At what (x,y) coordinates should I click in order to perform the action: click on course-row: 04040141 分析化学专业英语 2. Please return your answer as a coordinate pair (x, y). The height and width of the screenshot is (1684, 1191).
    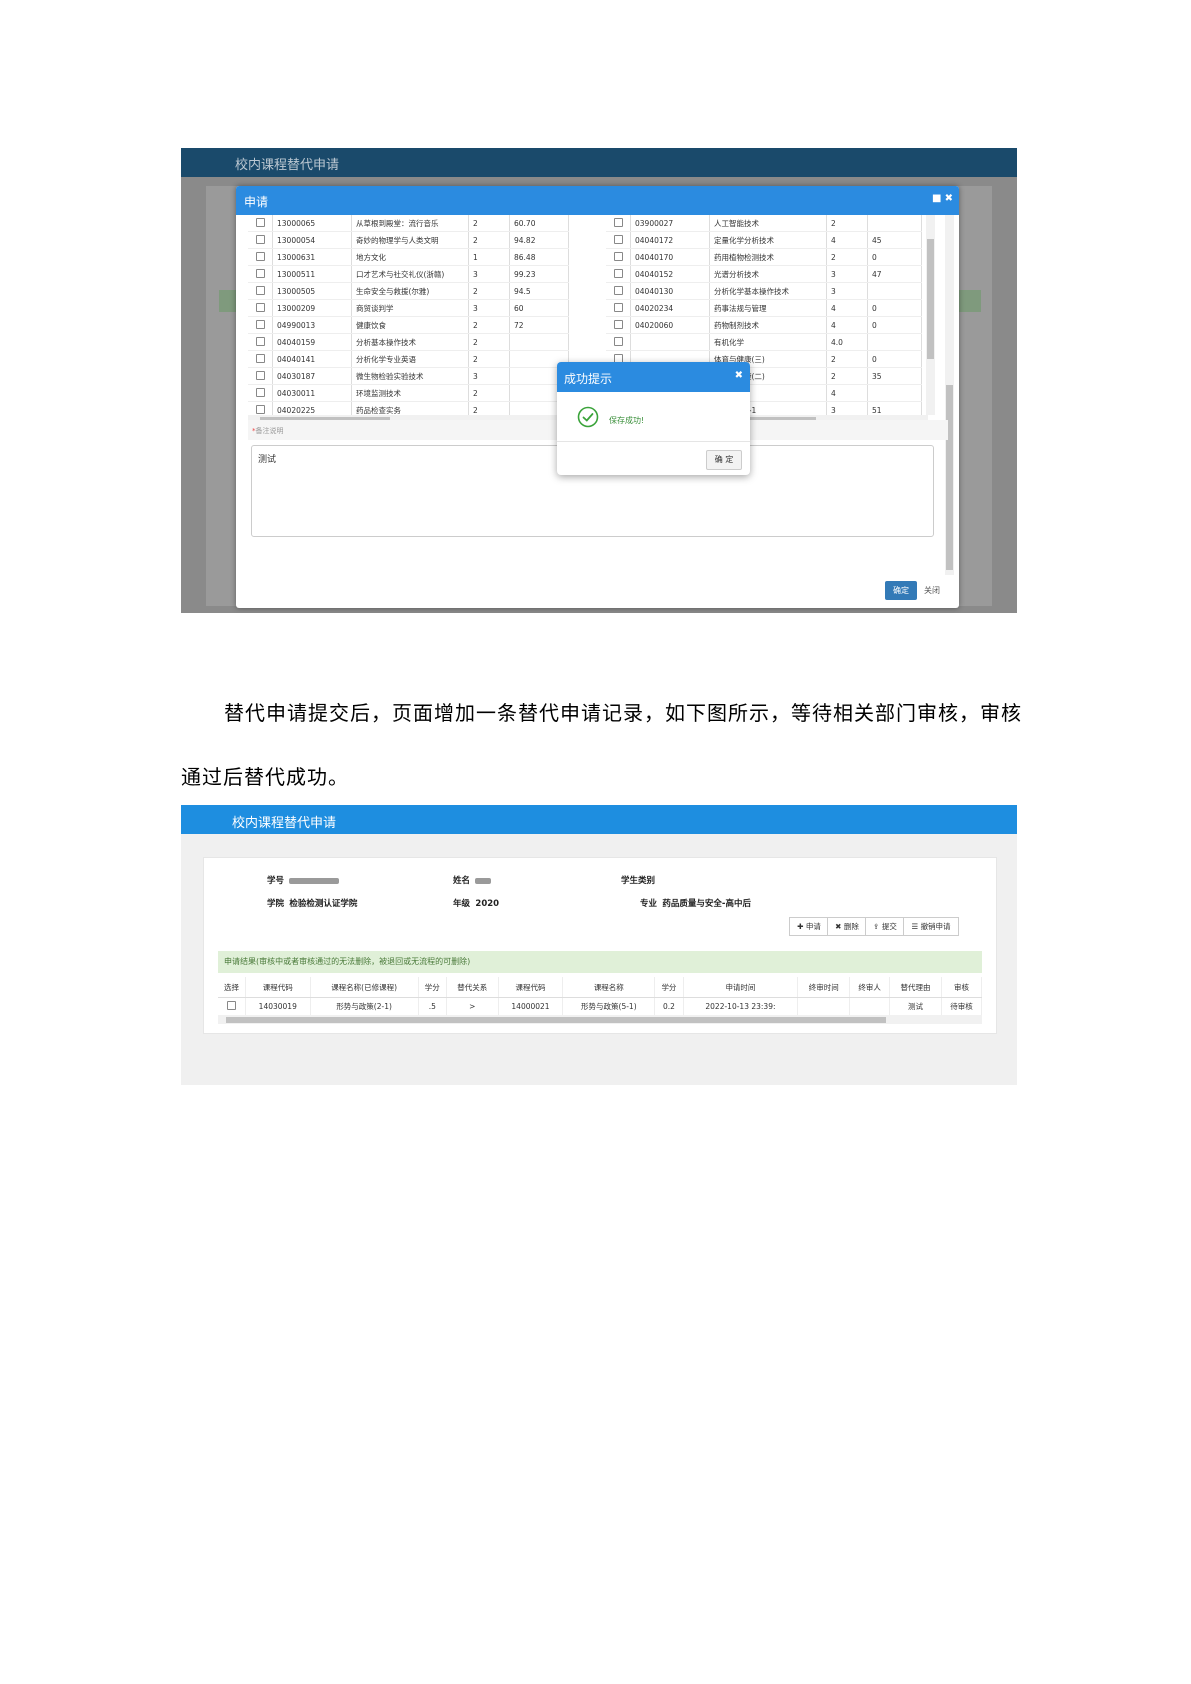
    Looking at the image, I should click on (408, 359).